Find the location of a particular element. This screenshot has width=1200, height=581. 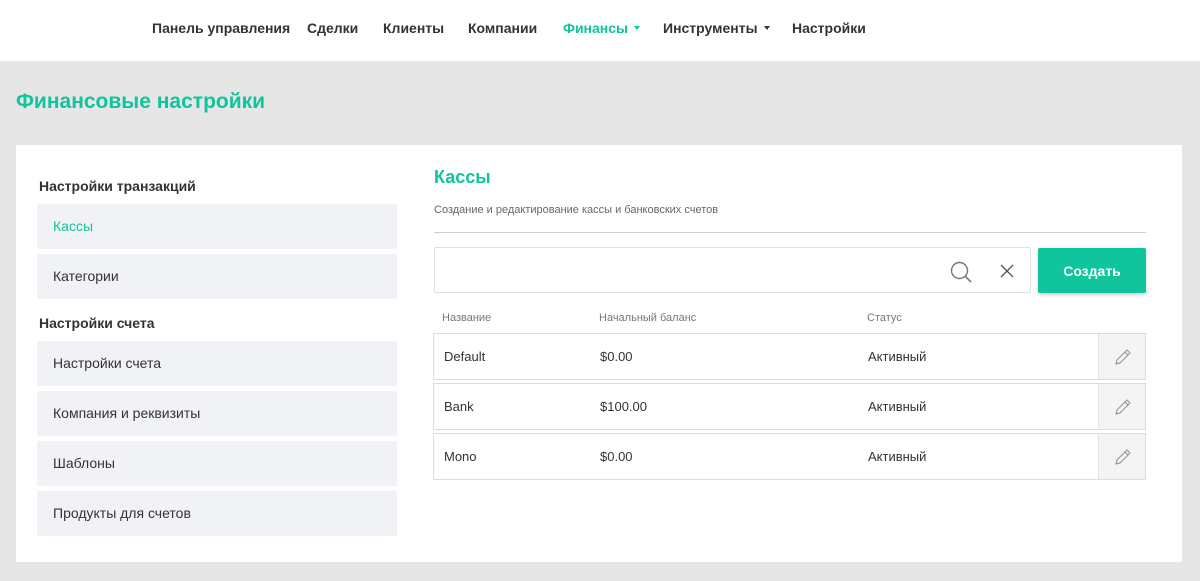

sidebar-item-label: Компания и реквизиты is located at coordinates (127, 413).